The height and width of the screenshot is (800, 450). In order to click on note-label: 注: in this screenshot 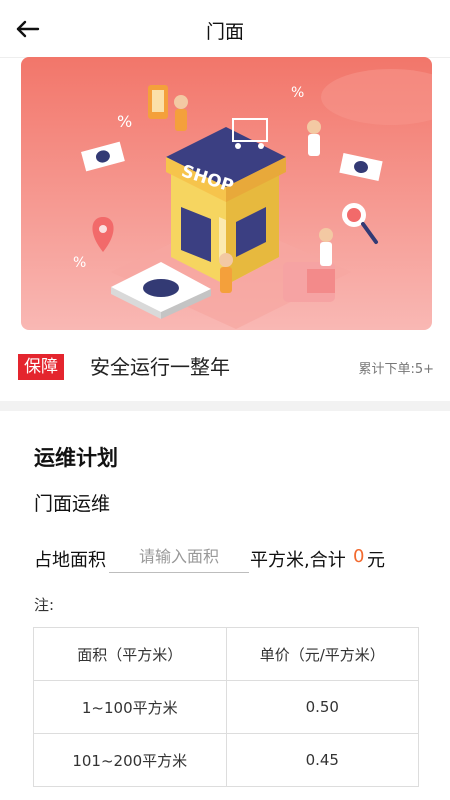, I will do `click(44, 605)`.